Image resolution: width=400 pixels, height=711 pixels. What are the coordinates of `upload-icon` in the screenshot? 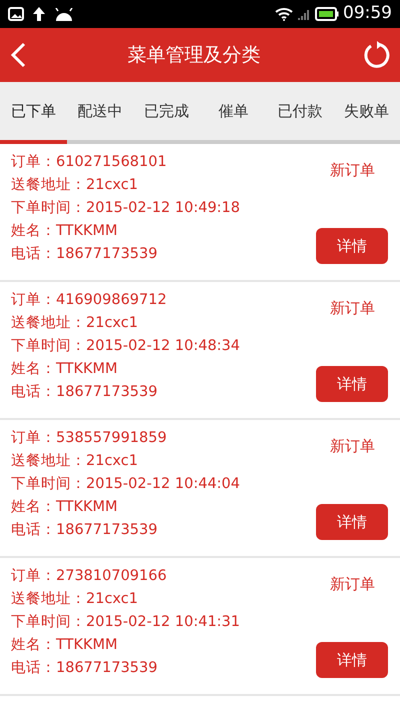 It's located at (39, 14).